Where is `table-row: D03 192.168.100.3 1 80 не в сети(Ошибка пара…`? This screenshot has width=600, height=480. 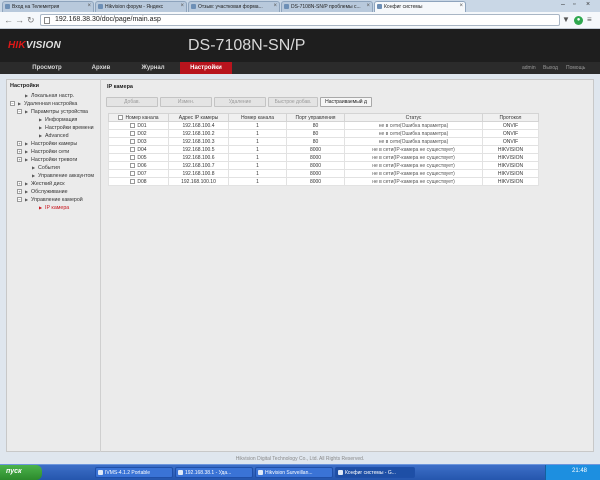 table-row: D03 192.168.100.3 1 80 не в сети(Ошибка пара… is located at coordinates (323, 141).